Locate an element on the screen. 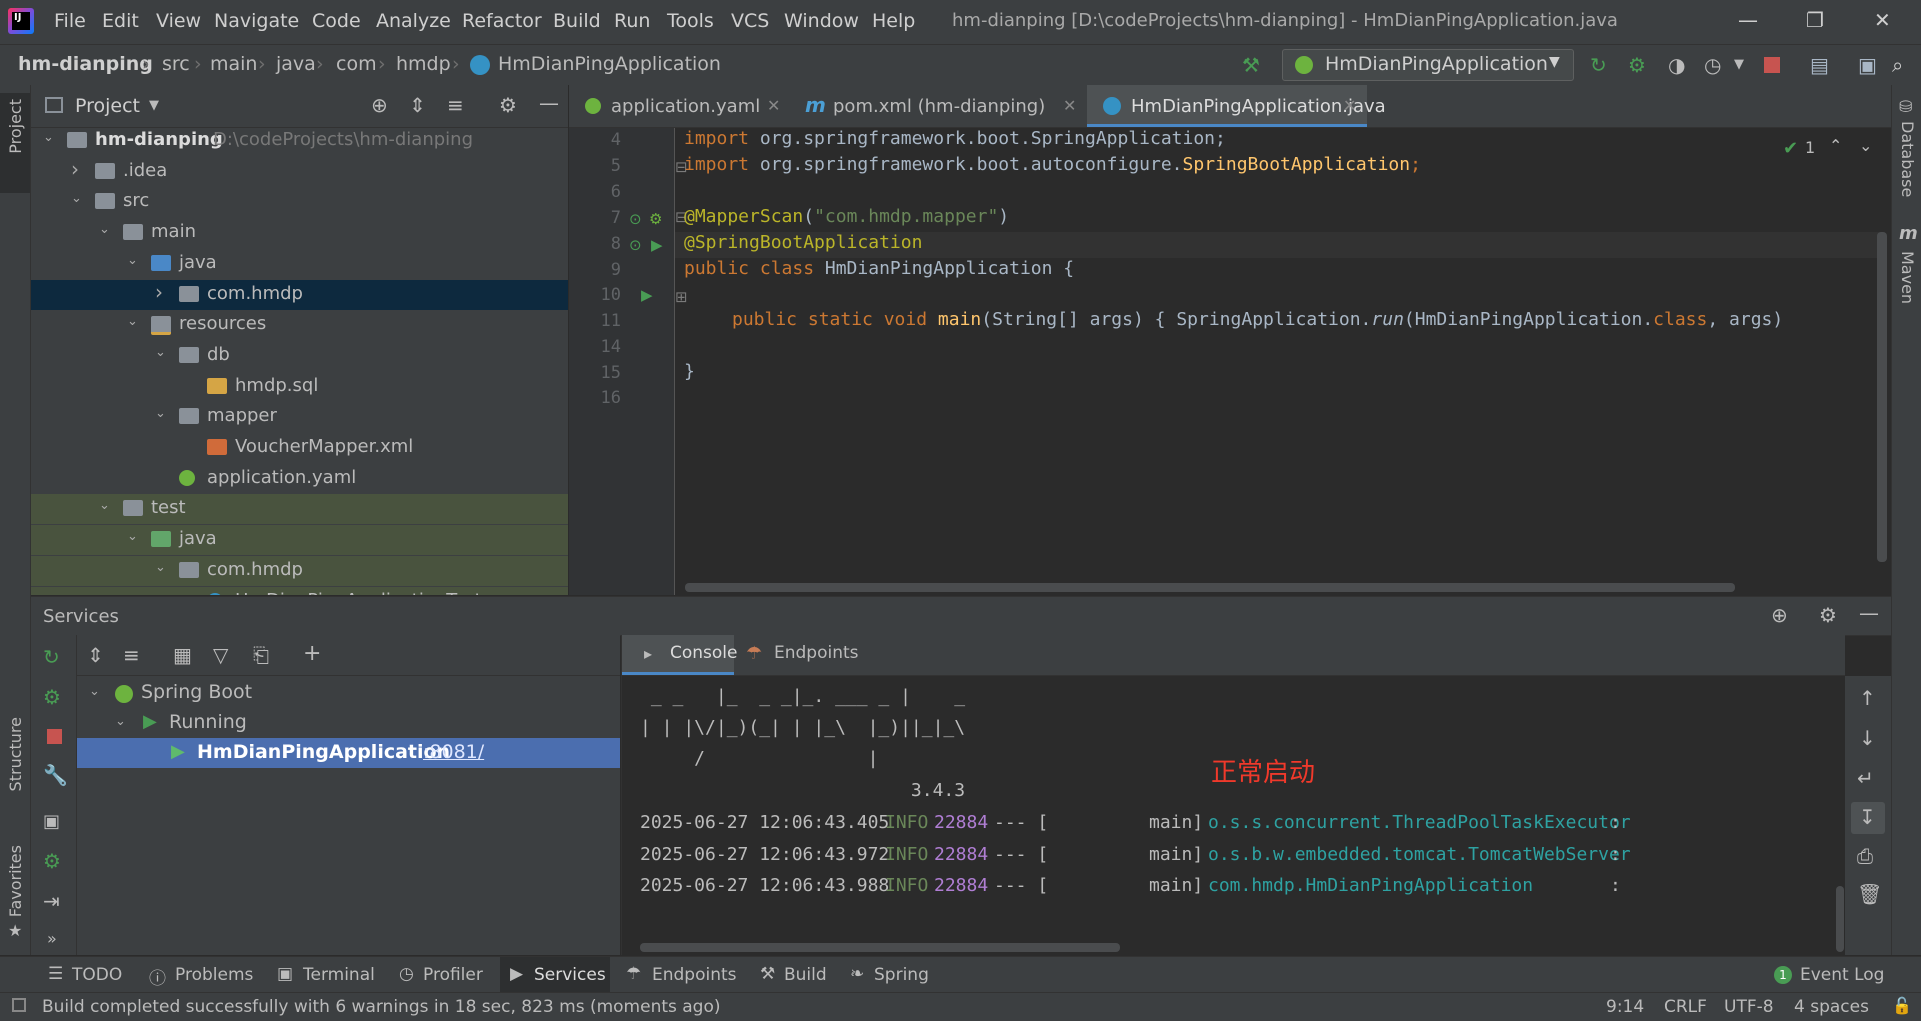 The image size is (1921, 1021). run-gutter-icon: ▶ is located at coordinates (657, 245).